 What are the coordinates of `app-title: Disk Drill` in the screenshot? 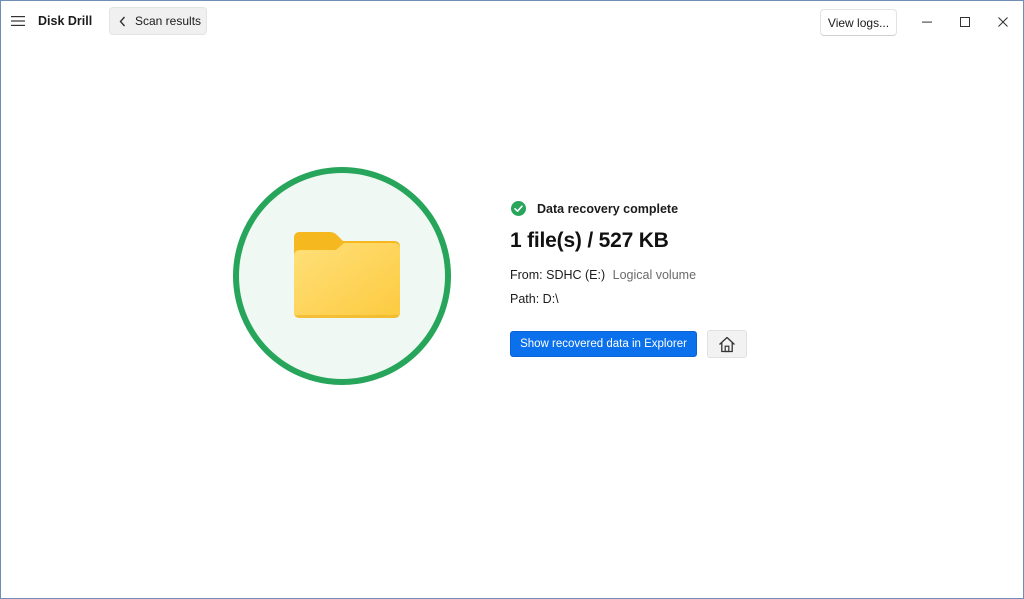 It's located at (65, 21).